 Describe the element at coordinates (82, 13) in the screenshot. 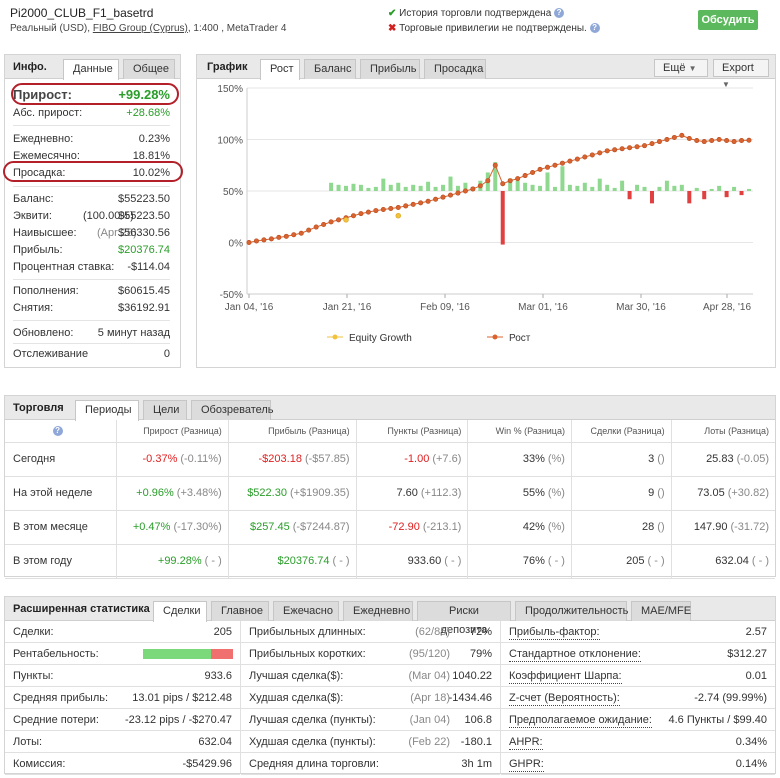

I see `account-title: Pi2000_CLUB_F1_basetrd` at that location.